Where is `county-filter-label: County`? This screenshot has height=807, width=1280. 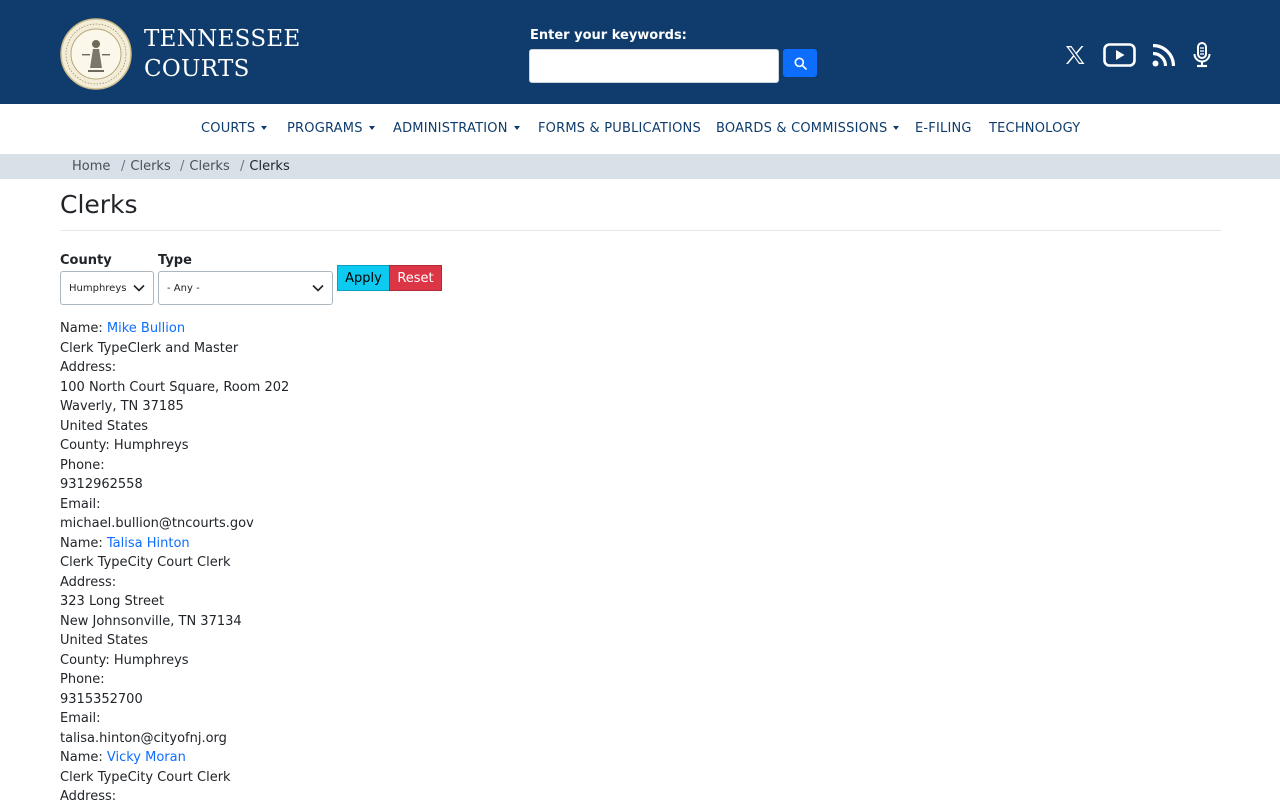 county-filter-label: County is located at coordinates (86, 260).